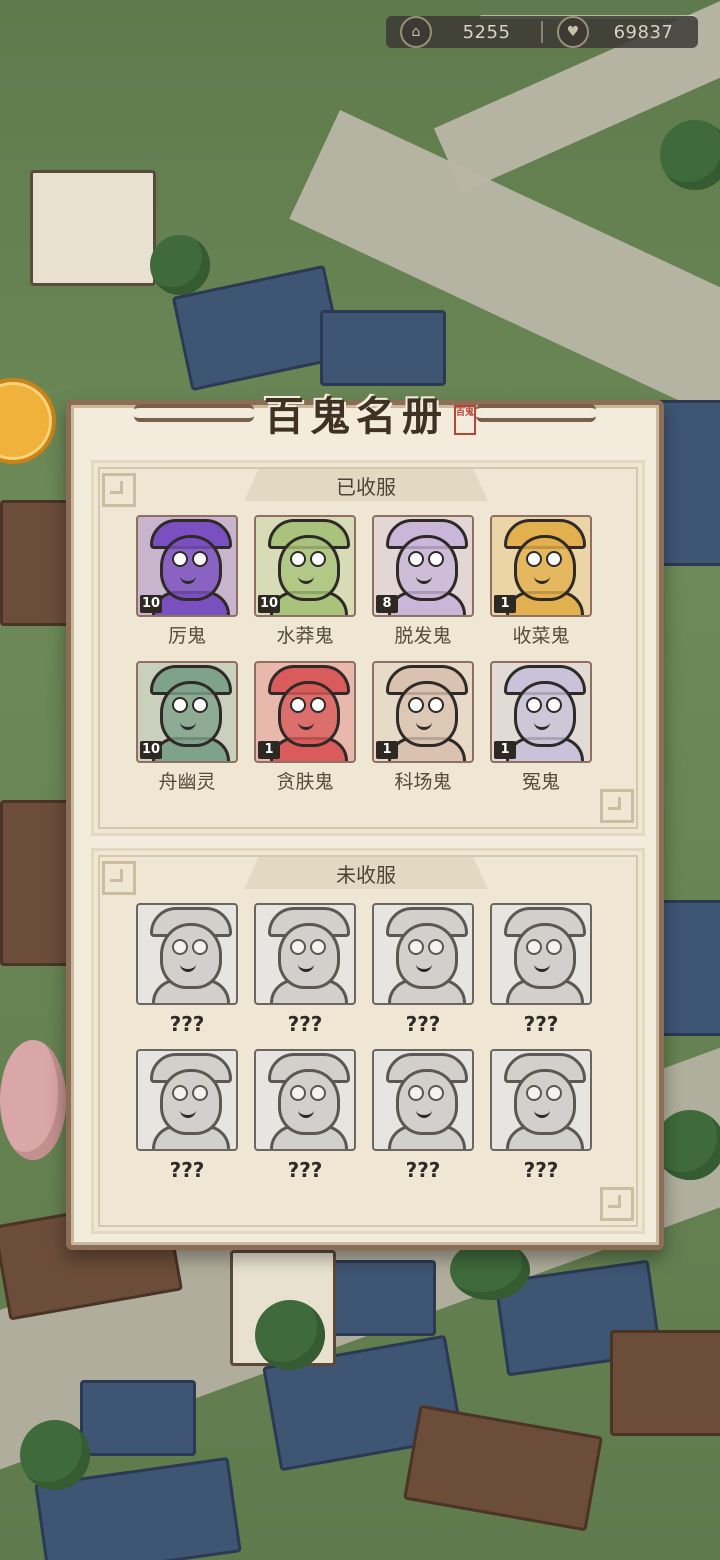 The image size is (720, 1560). I want to click on currency-pavilion: ⌂ 5255, so click(463, 32).